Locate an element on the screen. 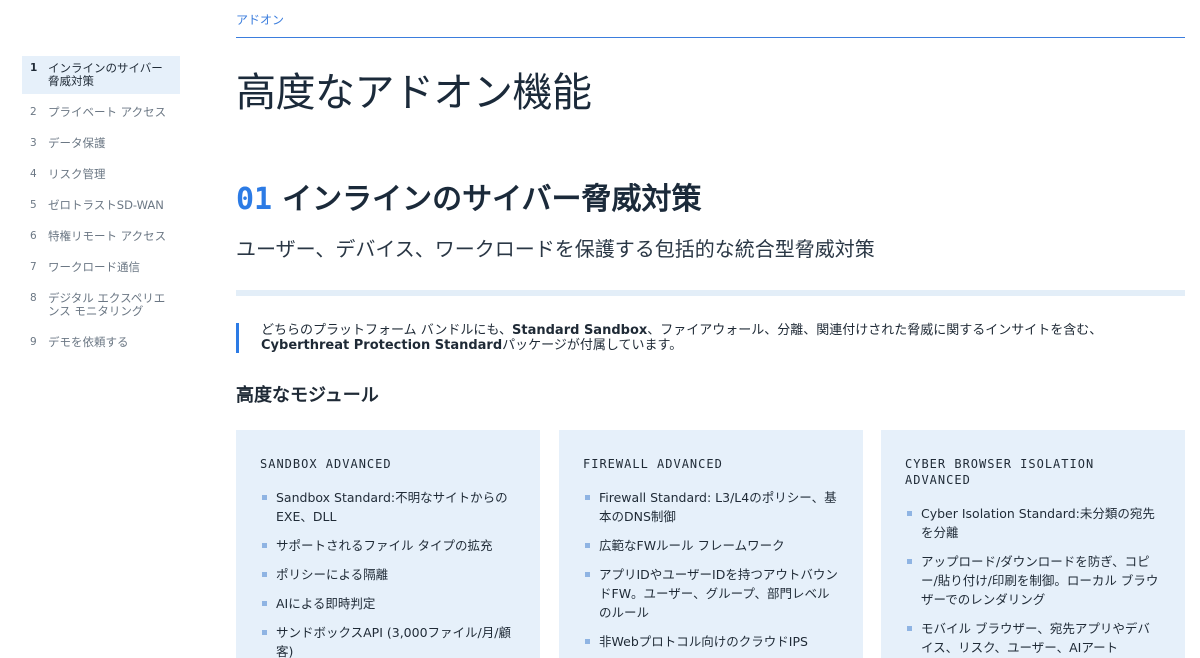  feature-item: サポートされるファイル タイプの拡充 is located at coordinates (388, 545).